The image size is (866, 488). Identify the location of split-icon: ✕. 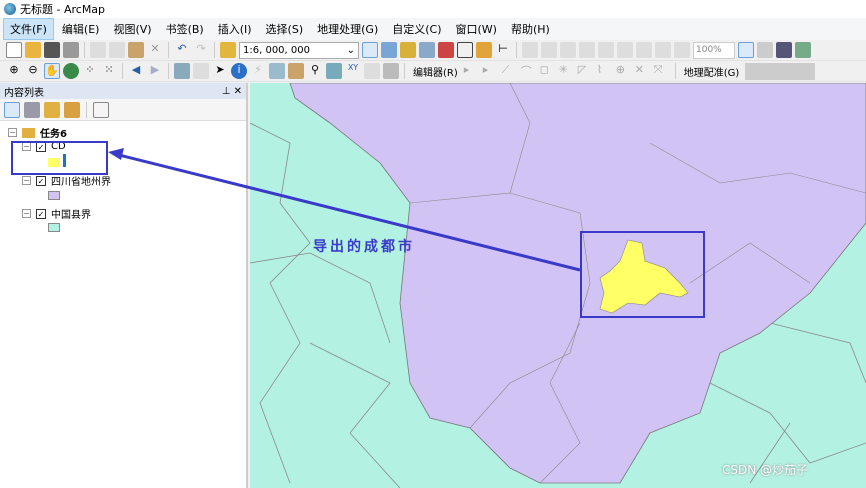
(643, 71).